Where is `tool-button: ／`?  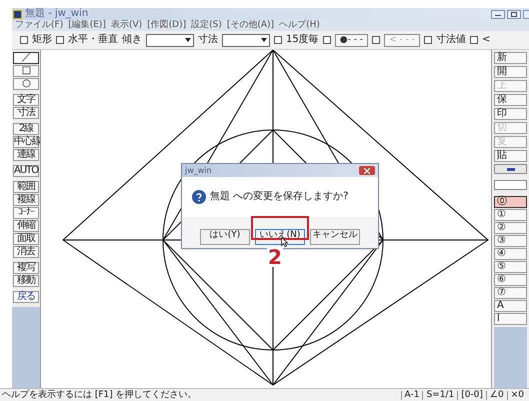
tool-button: ／ is located at coordinates (26, 58).